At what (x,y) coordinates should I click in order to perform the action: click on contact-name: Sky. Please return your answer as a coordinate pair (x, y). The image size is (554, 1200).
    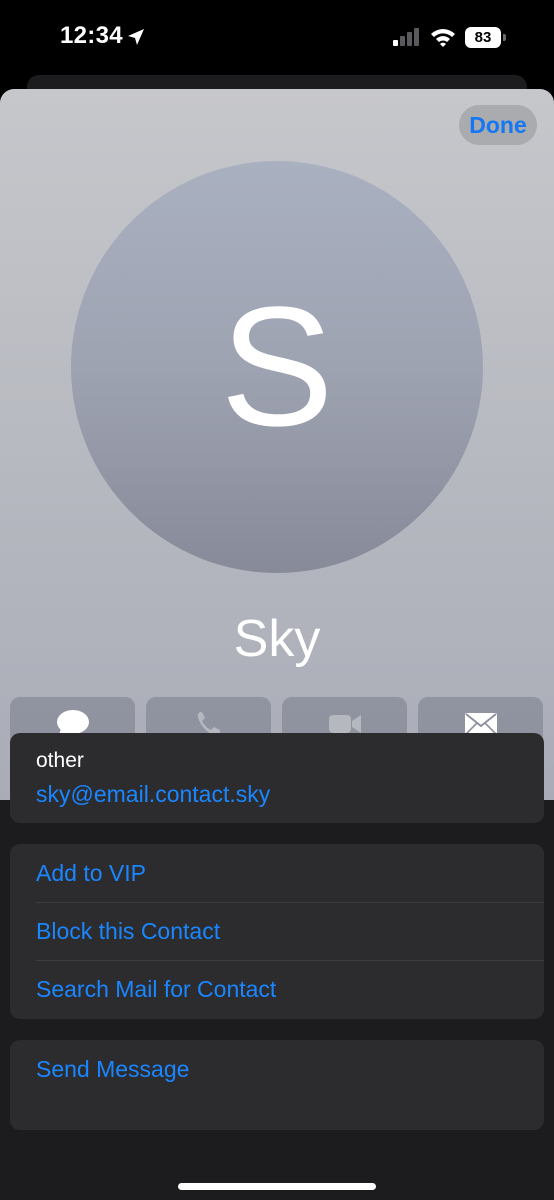
    Looking at the image, I should click on (277, 639).